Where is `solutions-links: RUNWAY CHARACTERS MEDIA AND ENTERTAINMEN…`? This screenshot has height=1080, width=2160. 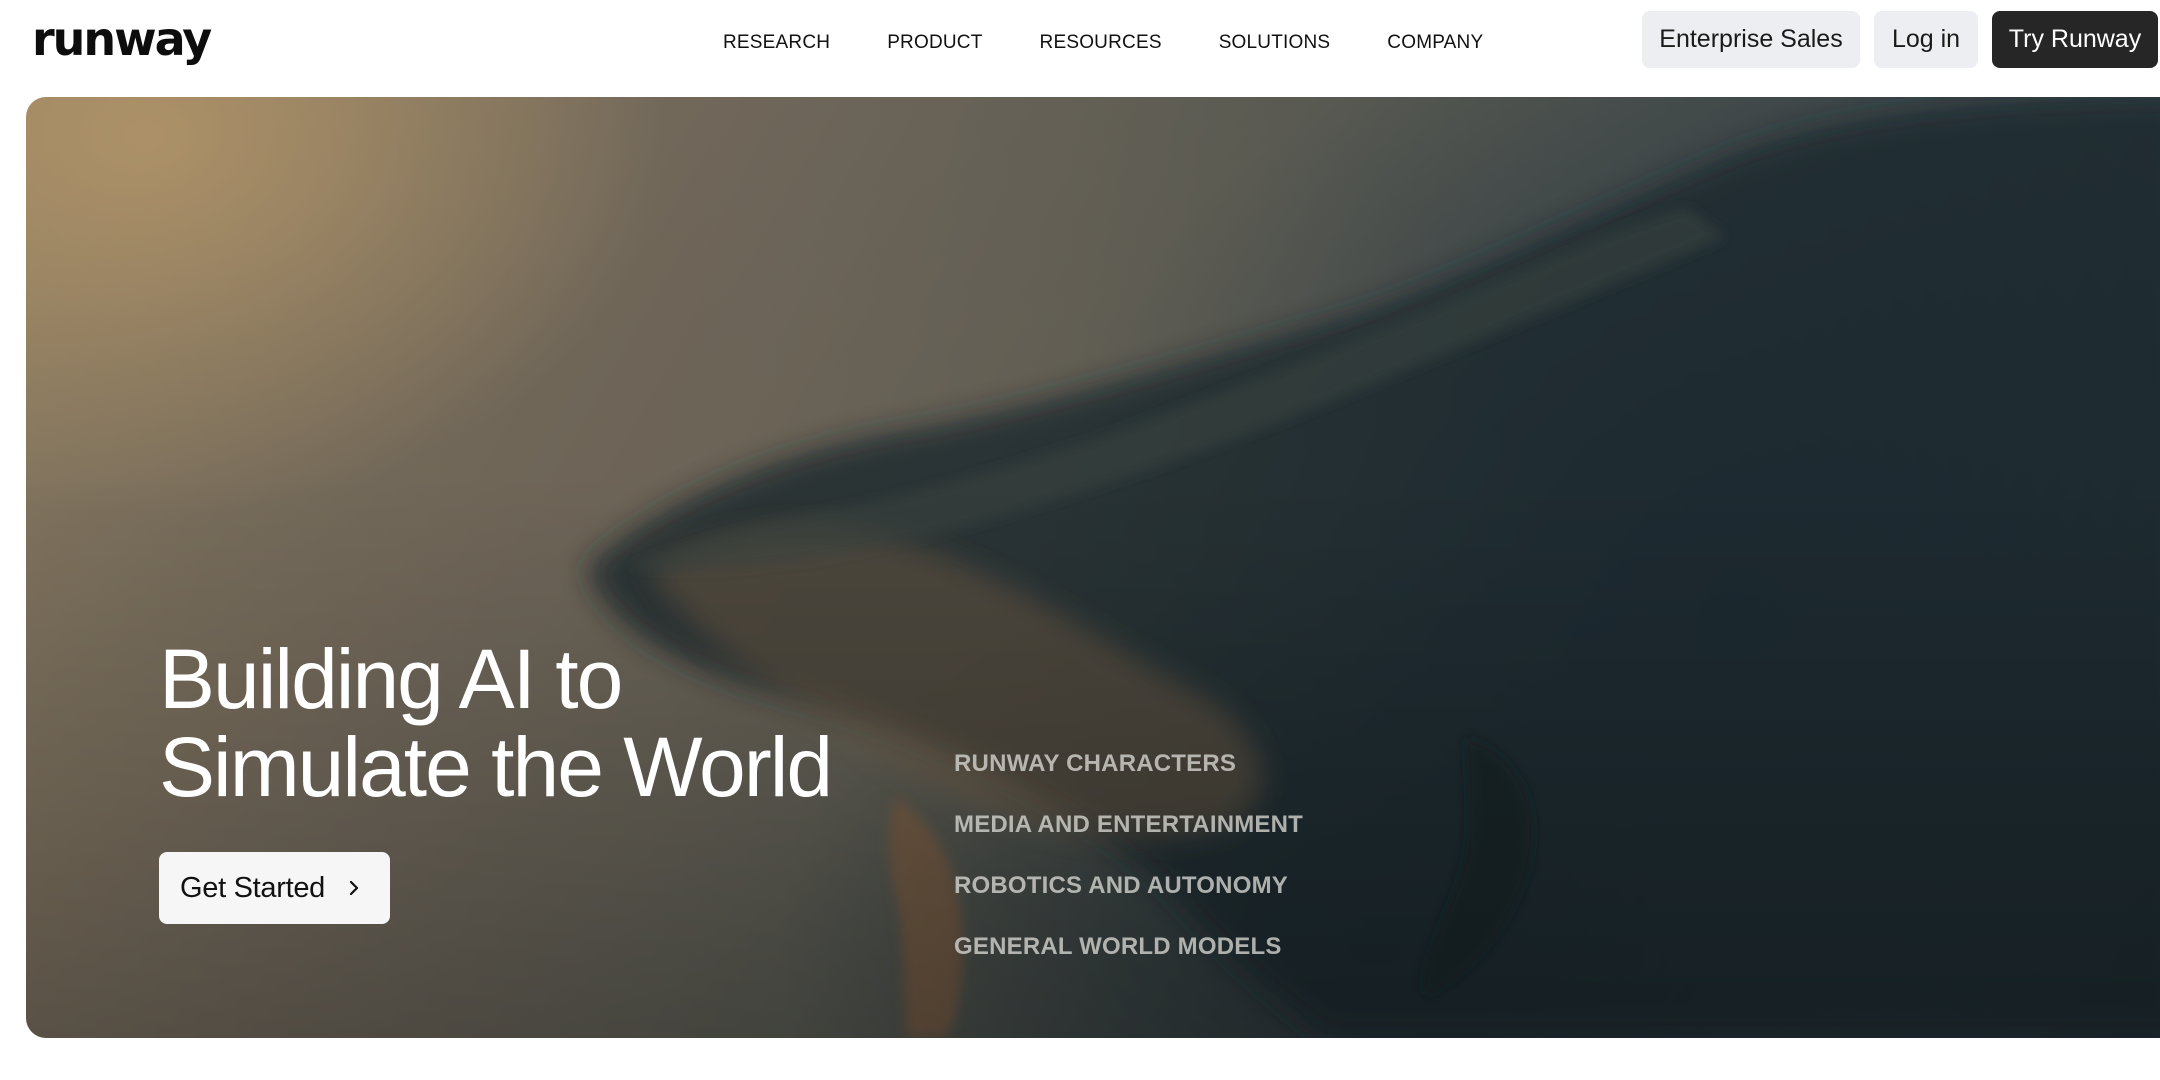
solutions-links: RUNWAY CHARACTERS MEDIA AND ENTERTAINMEN… is located at coordinates (1128, 870).